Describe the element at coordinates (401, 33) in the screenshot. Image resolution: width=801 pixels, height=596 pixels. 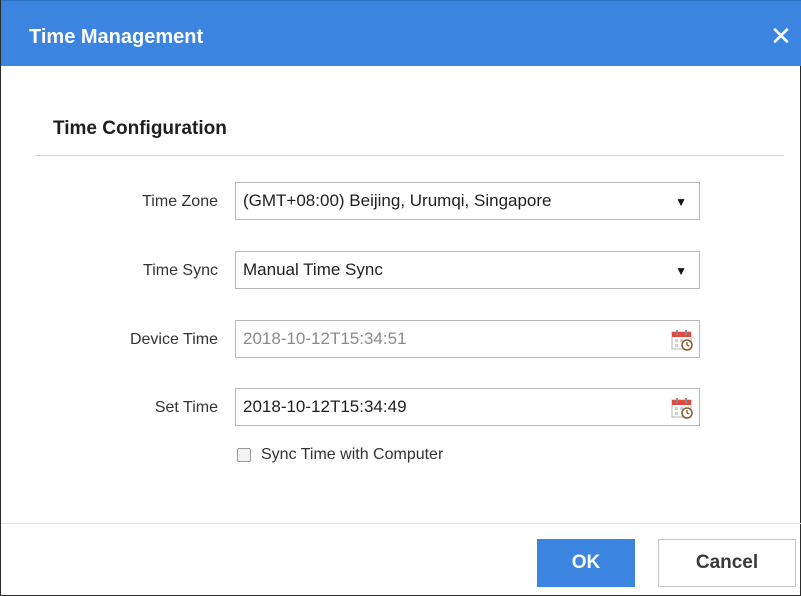
I see `dialog-titlebar: Time Management ✕` at that location.